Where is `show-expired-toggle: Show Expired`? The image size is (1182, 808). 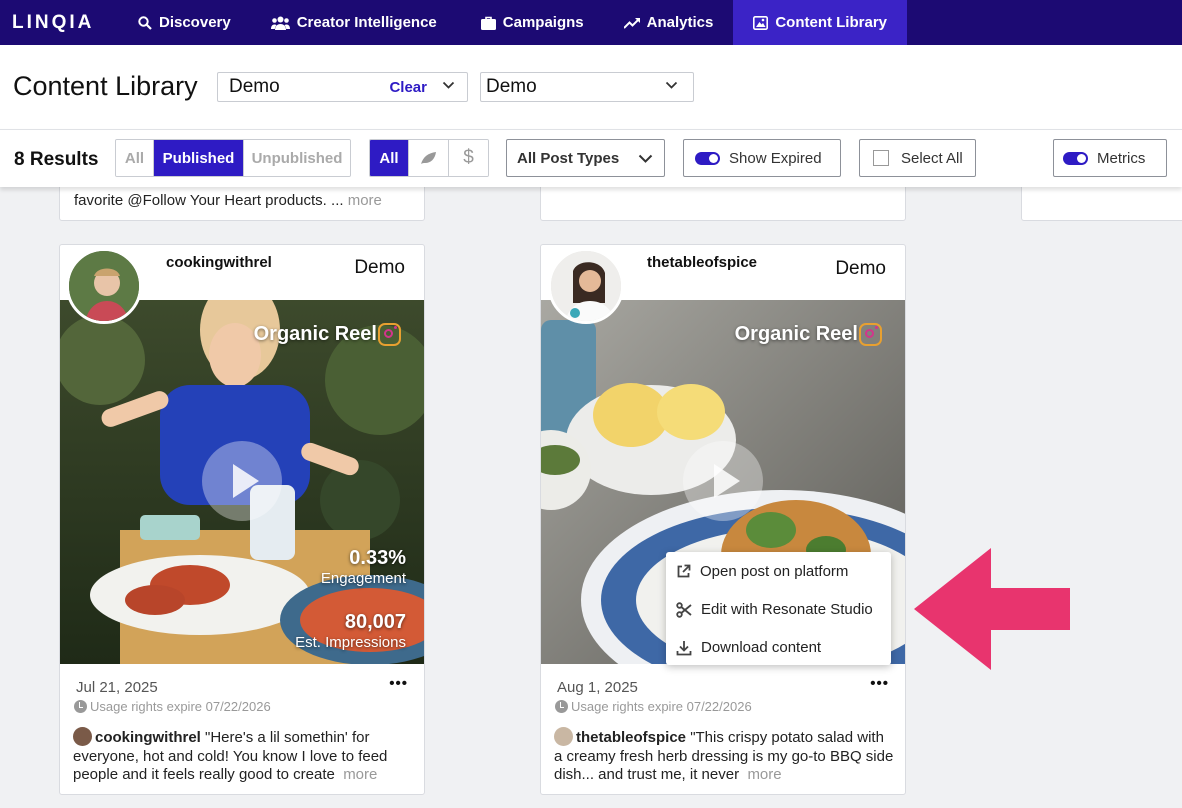 show-expired-toggle: Show Expired is located at coordinates (762, 158).